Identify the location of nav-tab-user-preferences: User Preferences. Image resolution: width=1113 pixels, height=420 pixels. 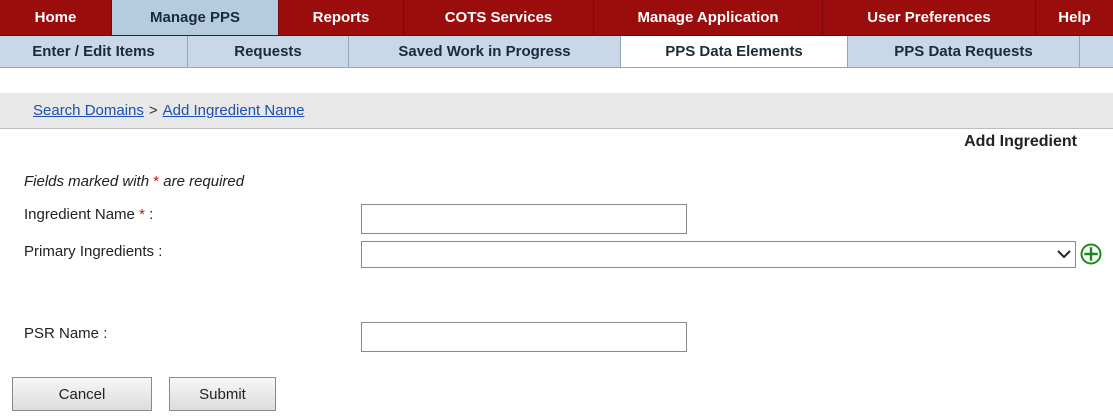
(929, 17).